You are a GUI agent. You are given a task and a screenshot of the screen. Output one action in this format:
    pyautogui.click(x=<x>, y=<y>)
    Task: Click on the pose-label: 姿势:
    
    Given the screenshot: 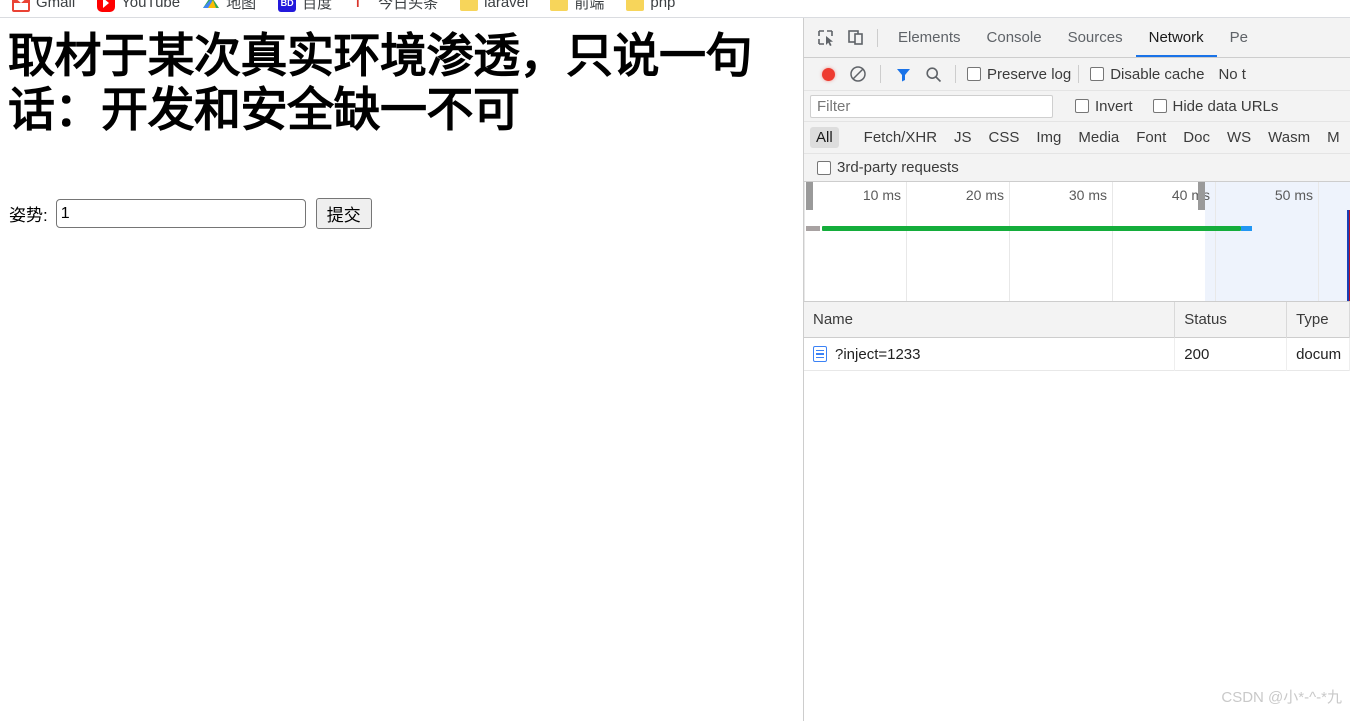 What is the action you would take?
    pyautogui.click(x=28, y=215)
    